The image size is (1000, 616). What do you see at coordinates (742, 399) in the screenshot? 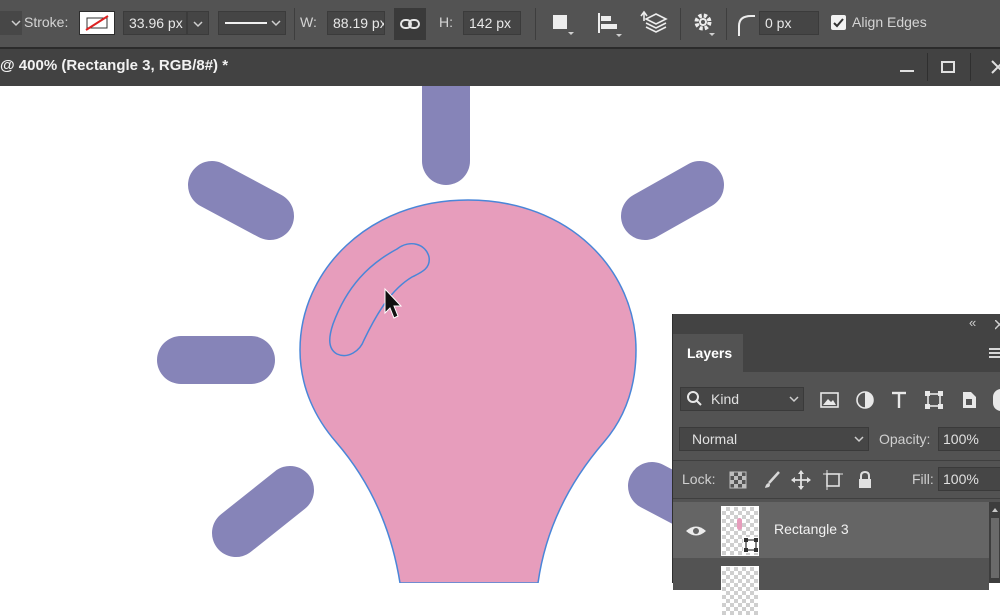
I see `filter-kind-select: Kind` at bounding box center [742, 399].